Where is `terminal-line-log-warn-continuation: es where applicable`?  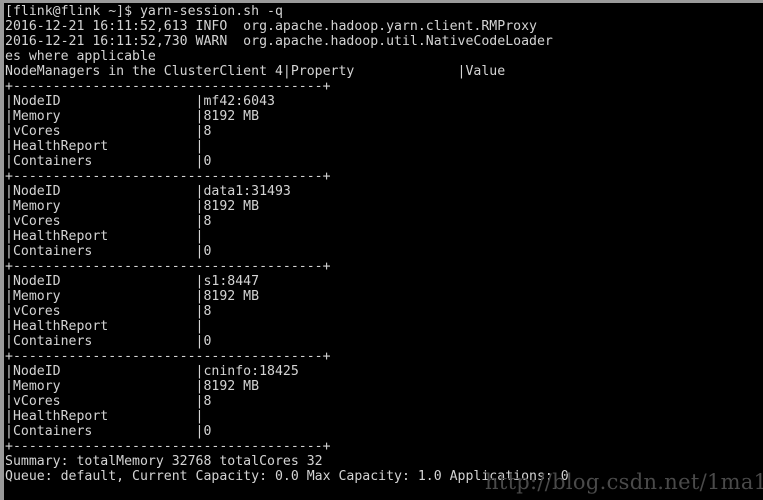 terminal-line-log-warn-continuation: es where applicable is located at coordinates (80, 56).